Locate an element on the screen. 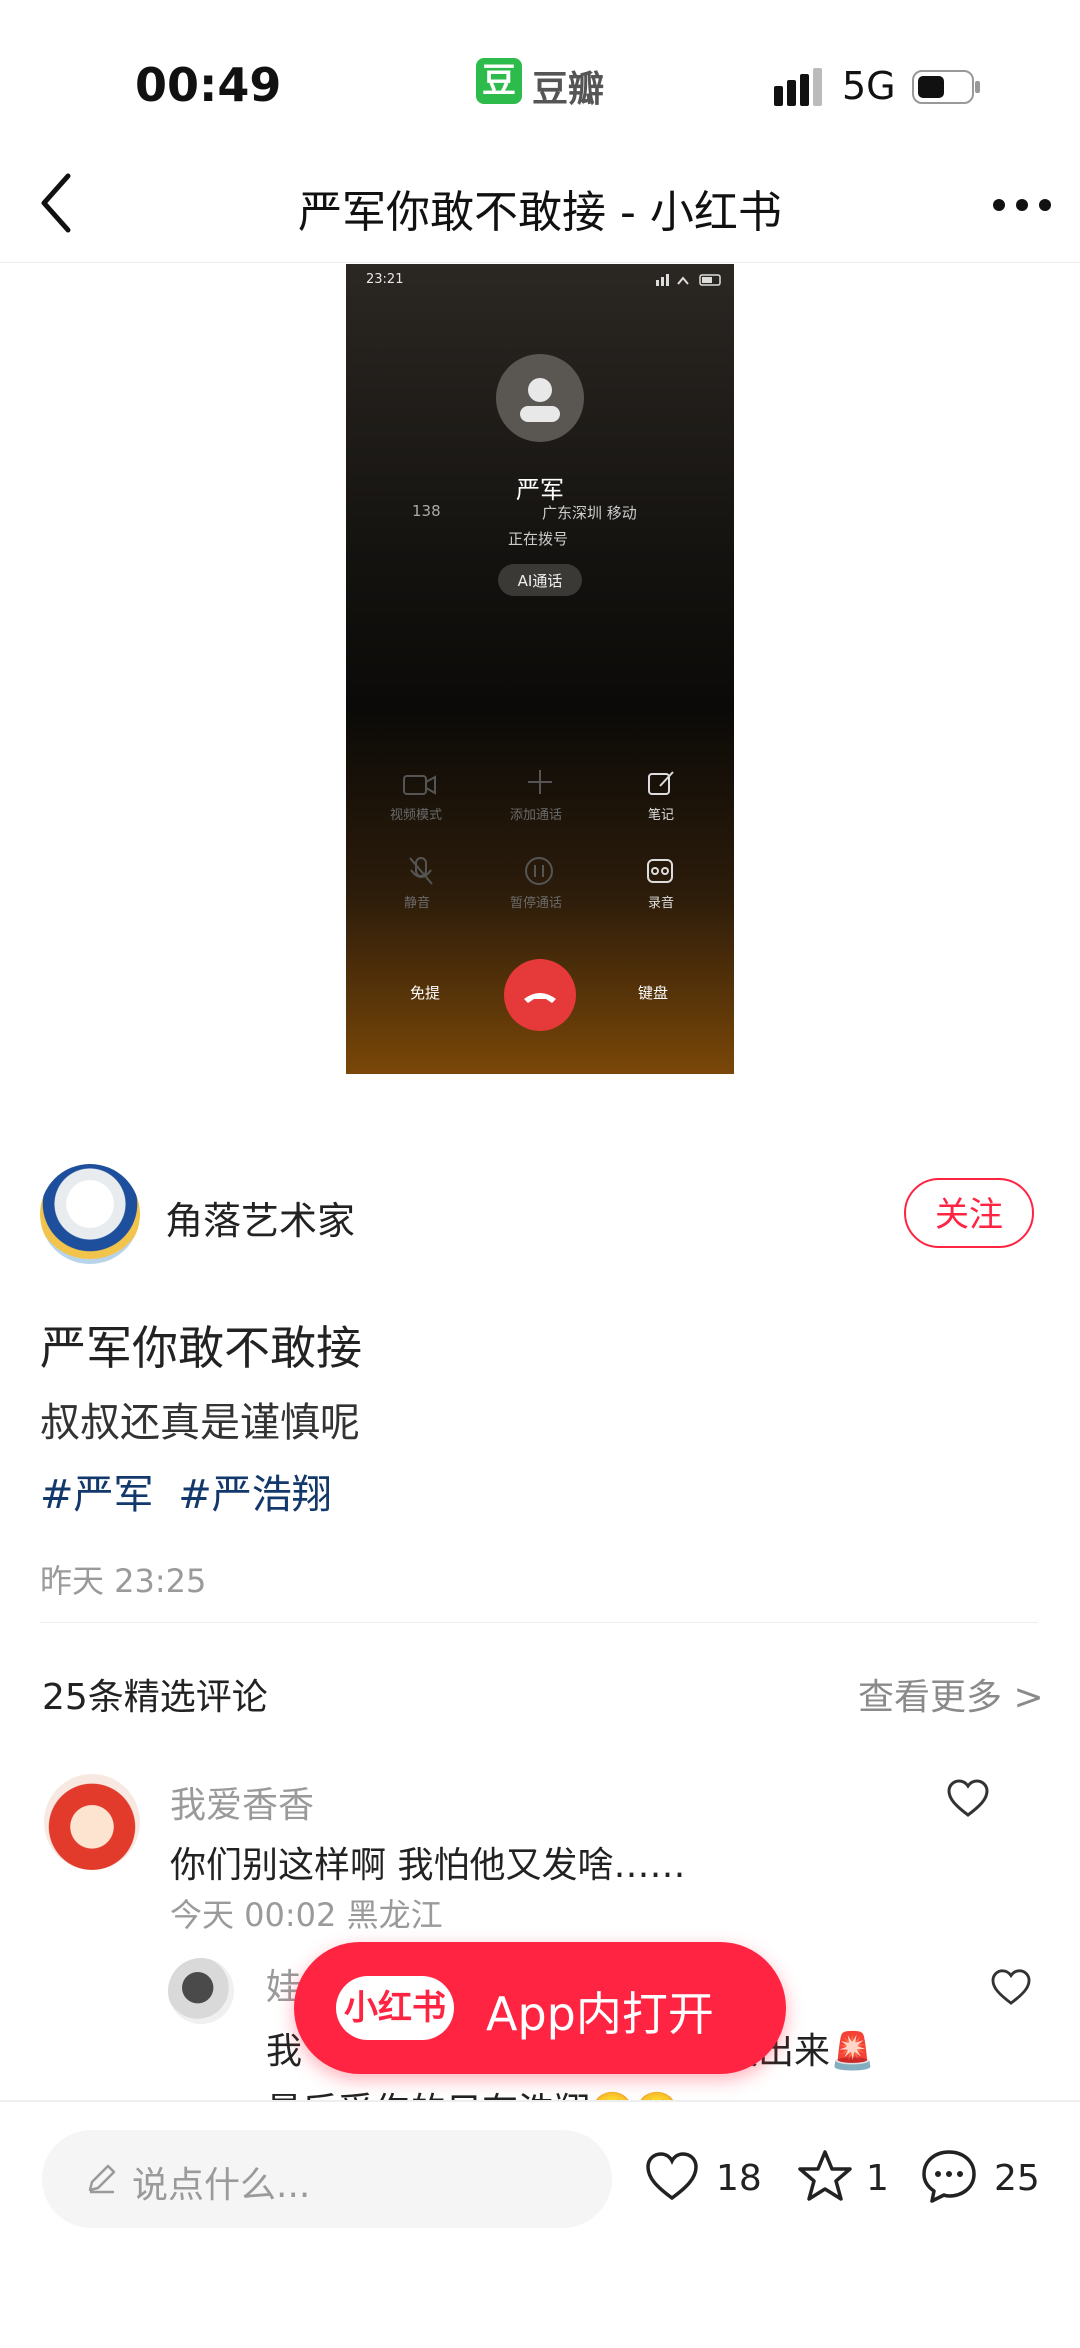 The image size is (1080, 2348). keypad-label: 键盘 is located at coordinates (653, 993).